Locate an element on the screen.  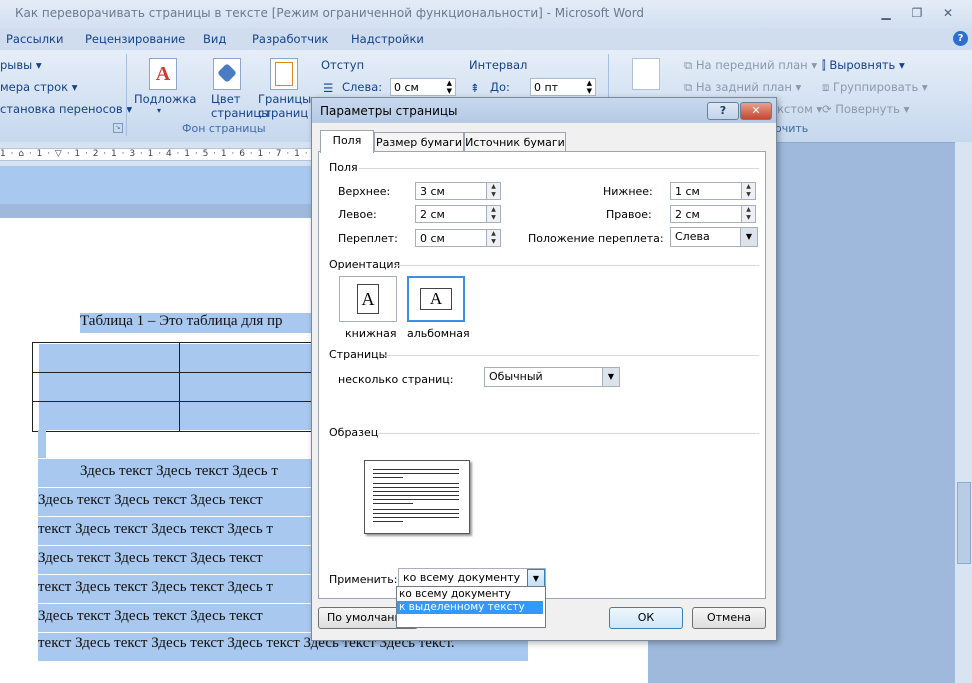
top-margin-spinner: ▲ ▼ is located at coordinates (494, 191).